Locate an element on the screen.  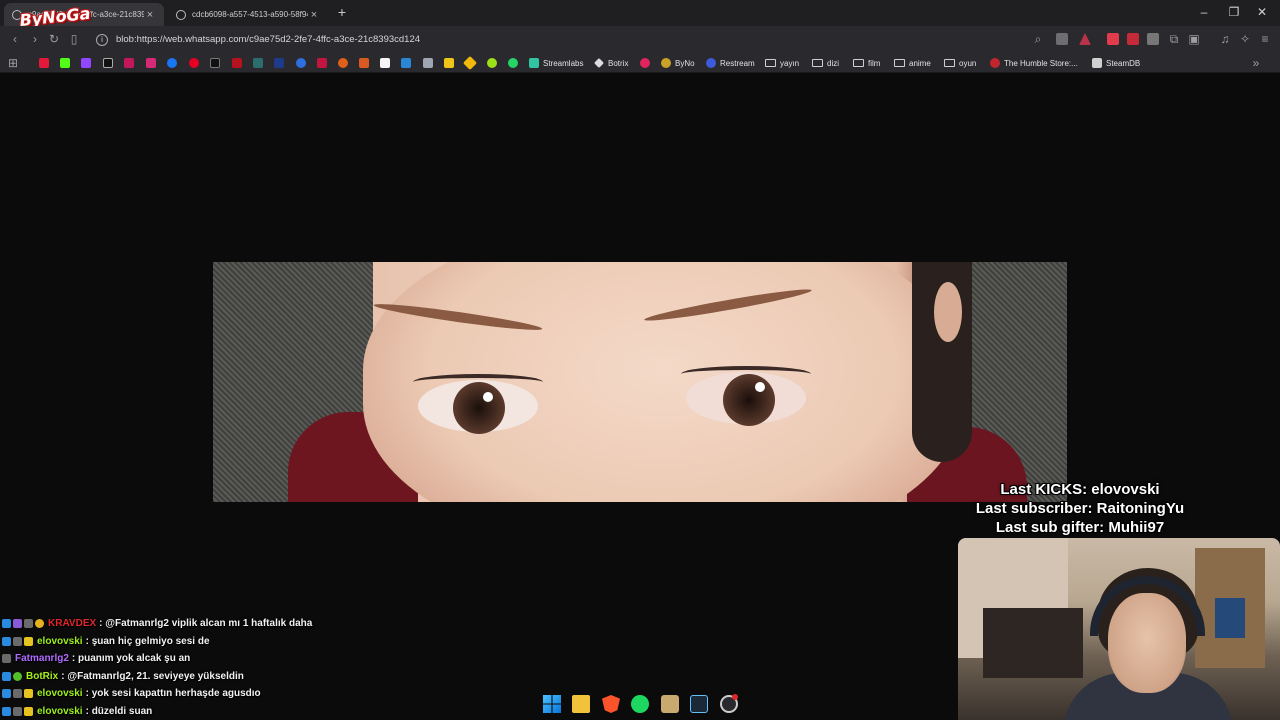
room-furniture is located at coordinates (1033, 643).